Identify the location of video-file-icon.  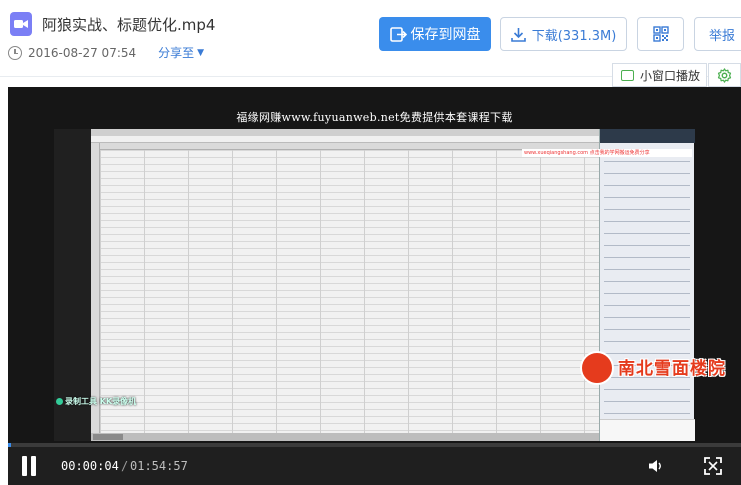
(21, 24).